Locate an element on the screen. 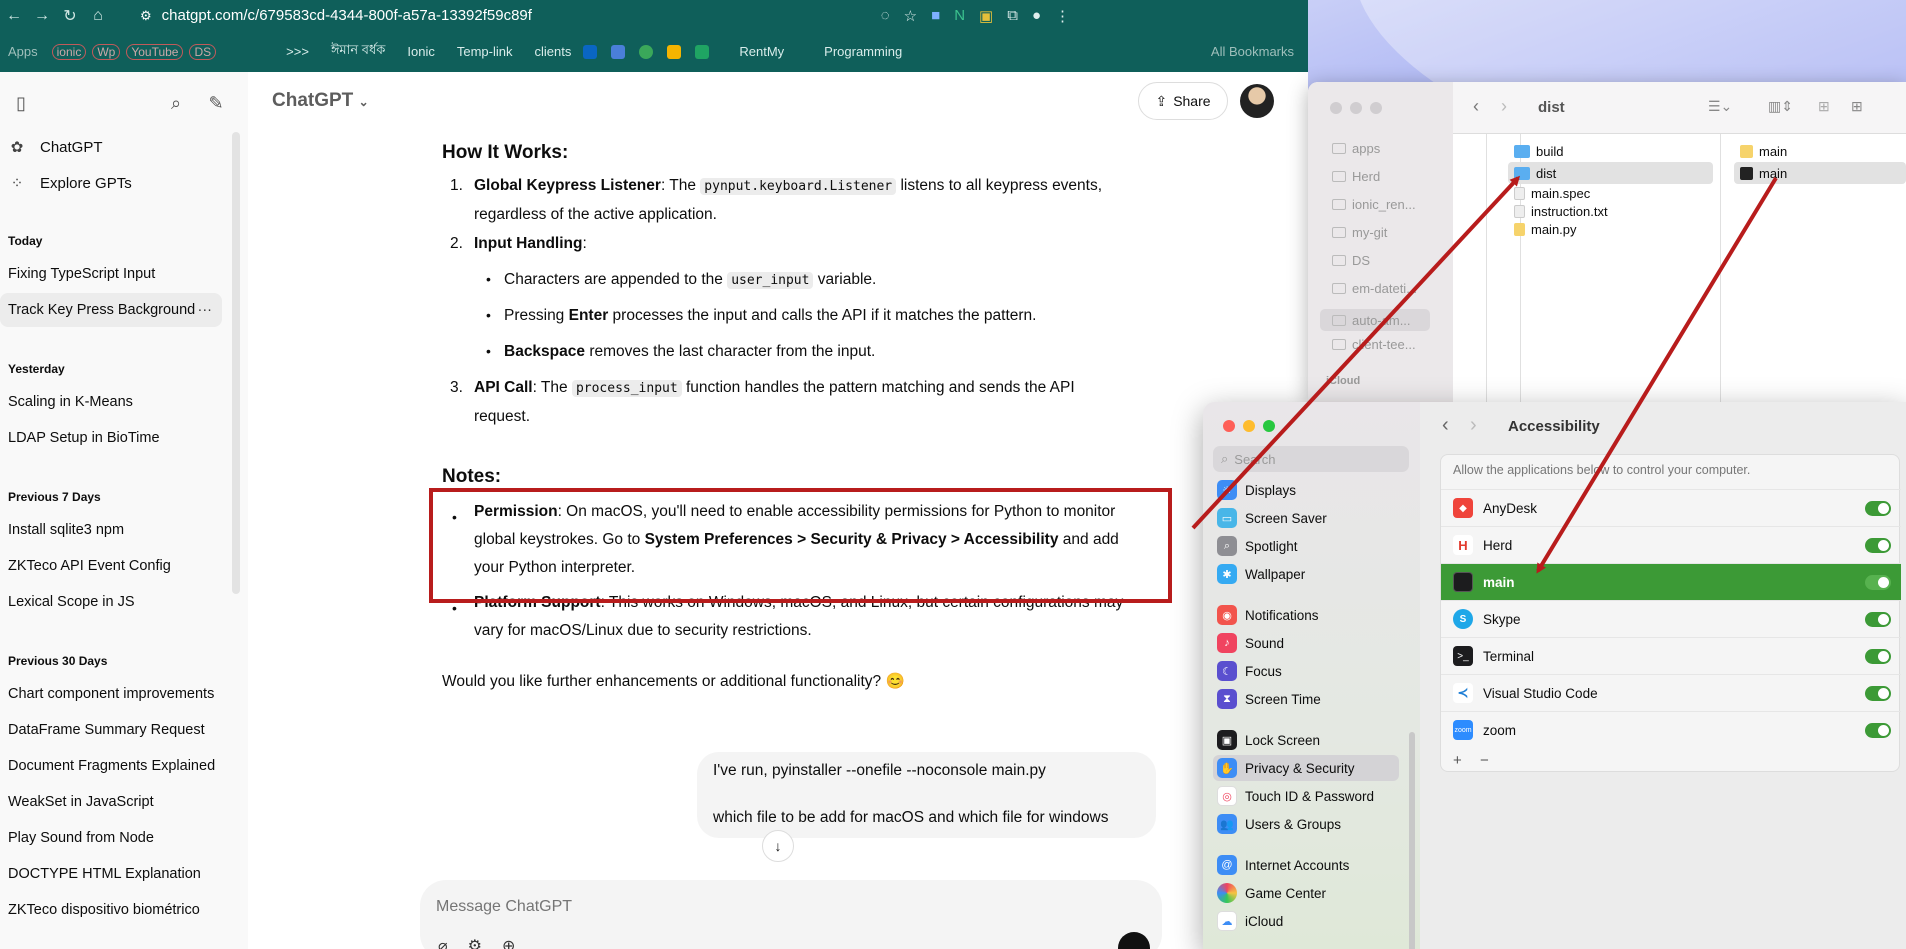 This screenshot has width=1906, height=949. finder-item-folder: build is located at coordinates (1538, 151).